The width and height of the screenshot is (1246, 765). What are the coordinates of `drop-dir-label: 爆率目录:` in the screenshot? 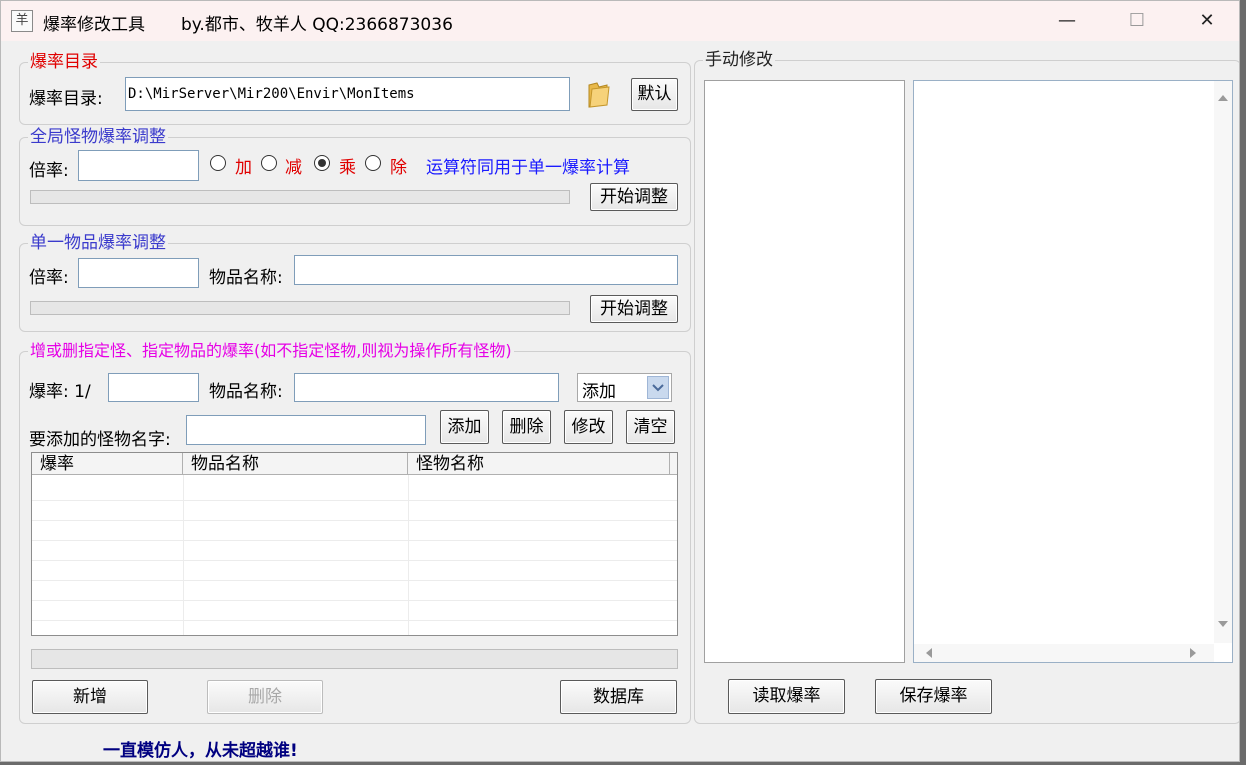 It's located at (66, 99).